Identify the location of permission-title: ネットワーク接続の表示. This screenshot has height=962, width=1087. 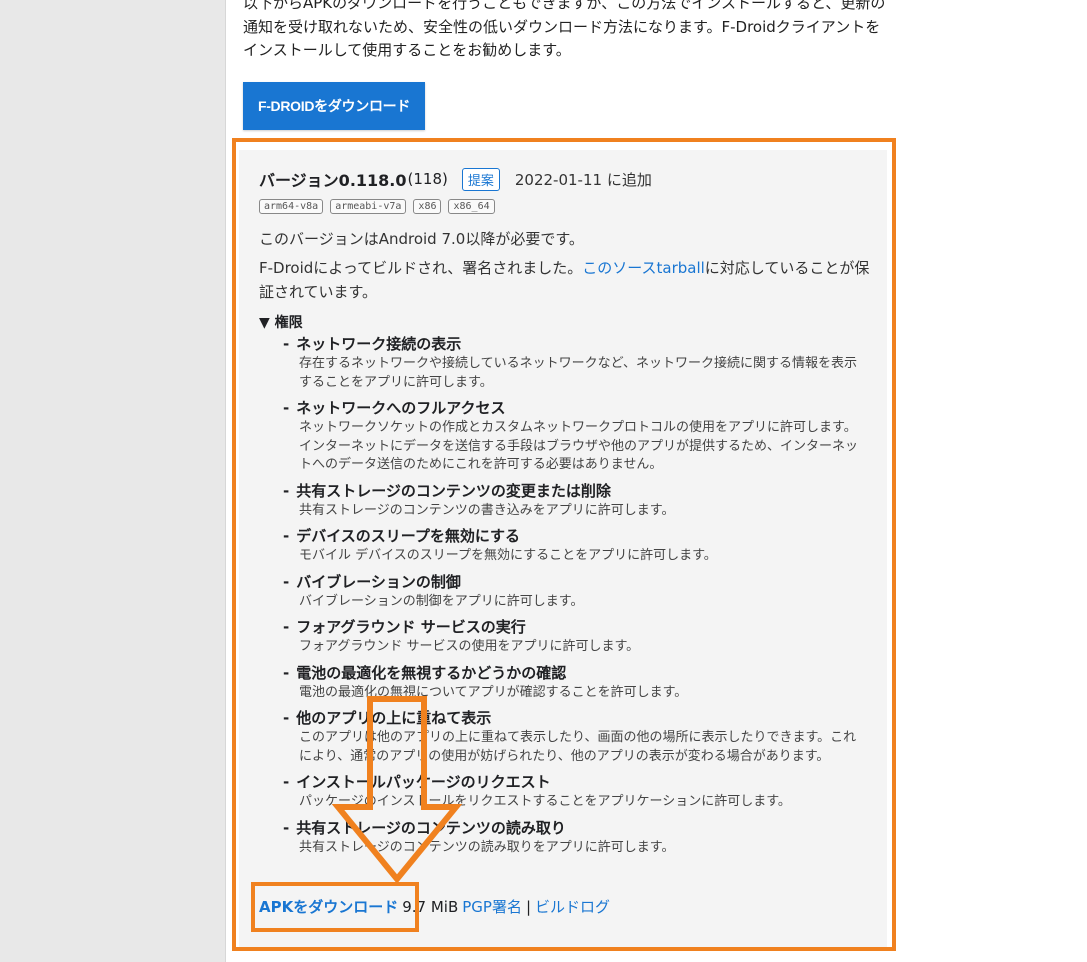
(379, 344).